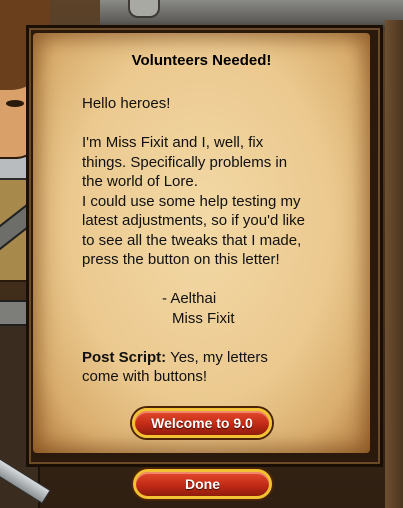 This screenshot has width=403, height=508. I want to click on letter-line: I'm Miss Fixit and I, well, fix, so click(173, 142).